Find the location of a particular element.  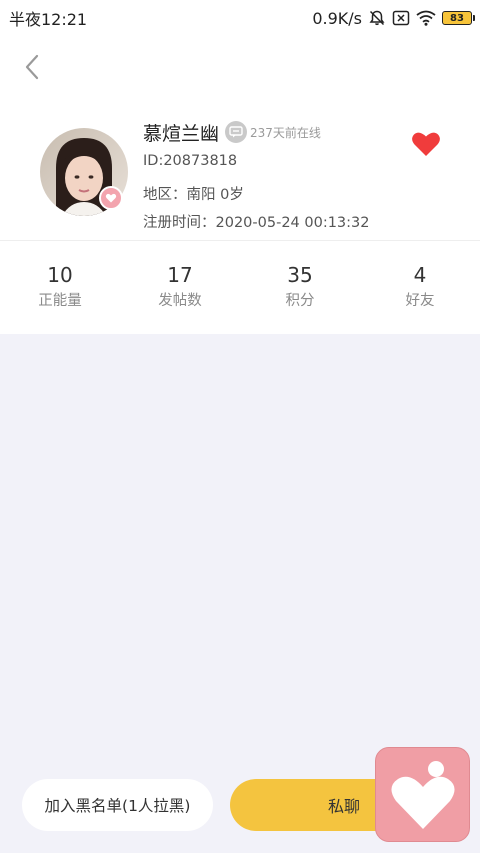

message-bubble-icon is located at coordinates (236, 132).